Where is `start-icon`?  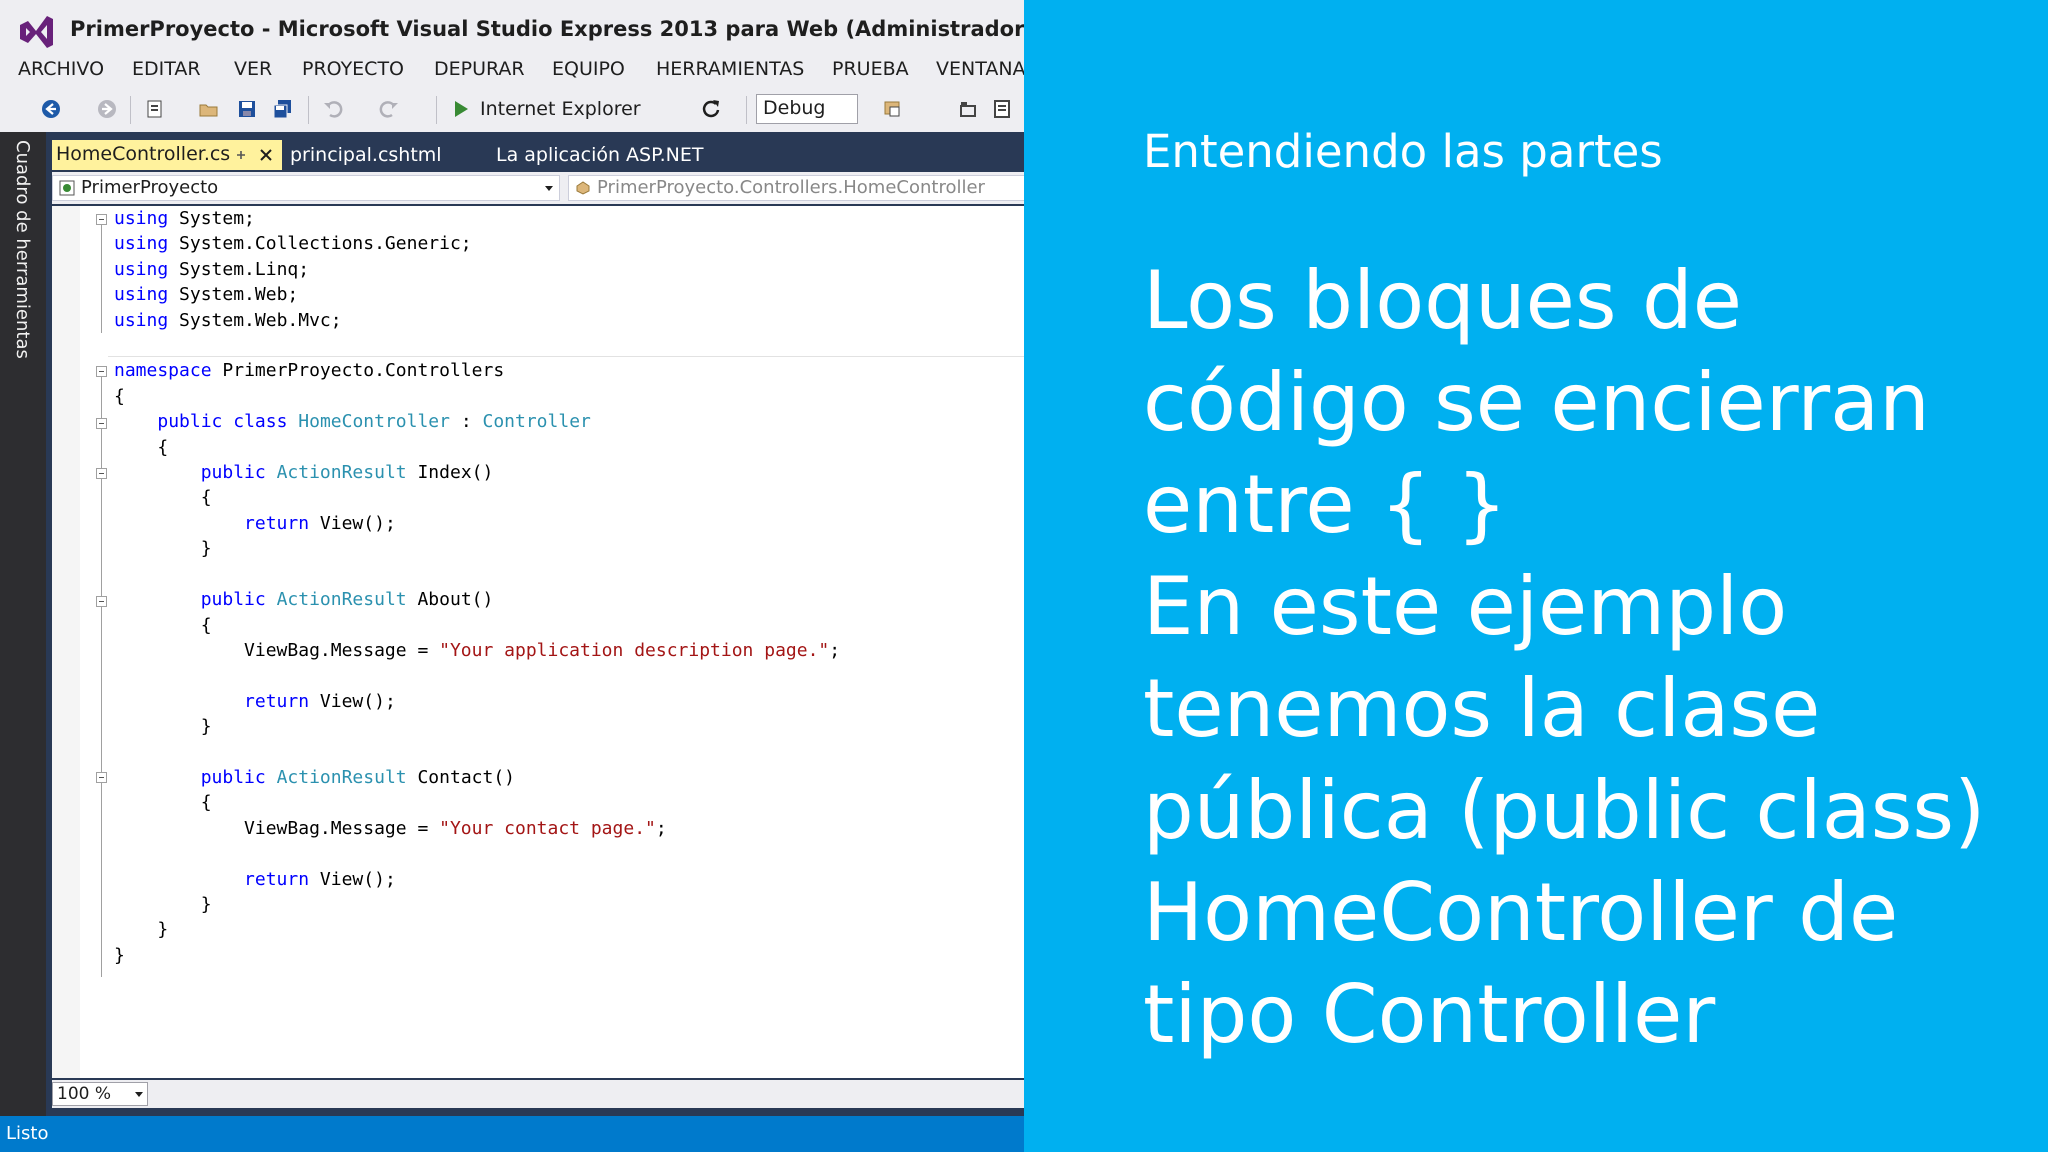 start-icon is located at coordinates (461, 109).